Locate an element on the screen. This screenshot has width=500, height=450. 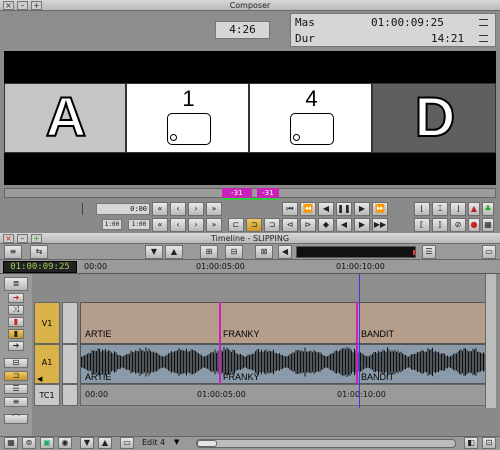
segment-tool-button: ⊟ is located at coordinates (234, 252).